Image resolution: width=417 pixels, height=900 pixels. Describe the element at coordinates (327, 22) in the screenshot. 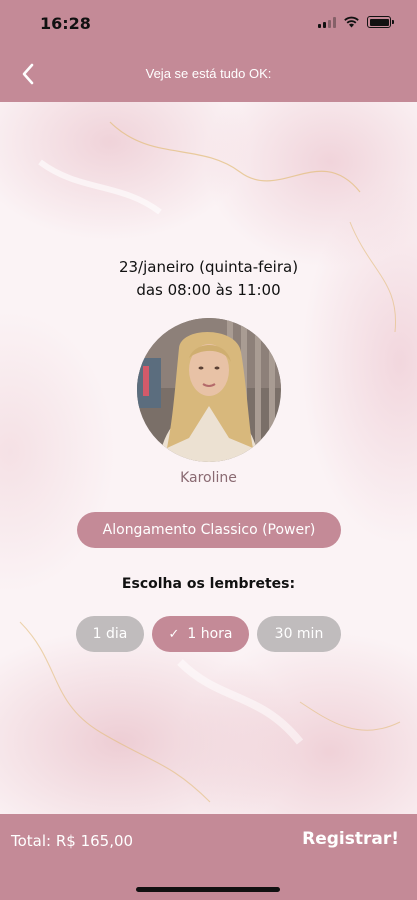

I see `cellular-signal-icon` at that location.